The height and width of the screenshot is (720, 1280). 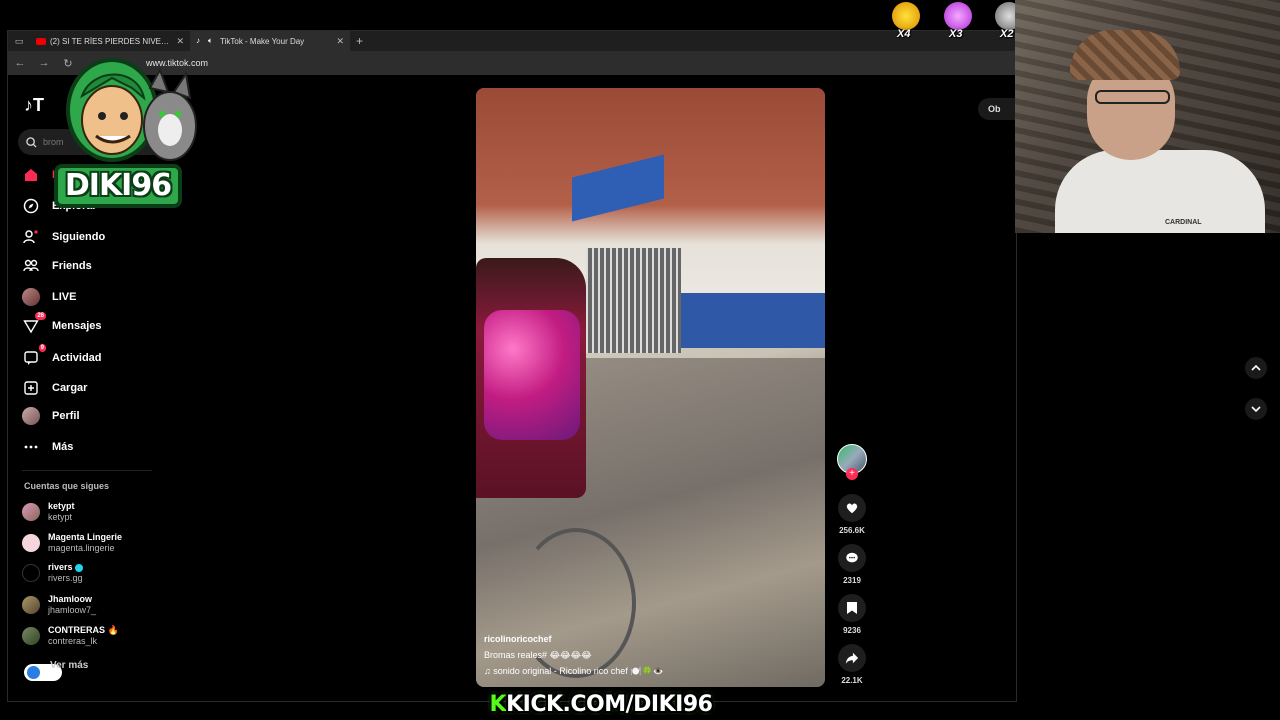 I want to click on share-icon, so click(x=852, y=658).